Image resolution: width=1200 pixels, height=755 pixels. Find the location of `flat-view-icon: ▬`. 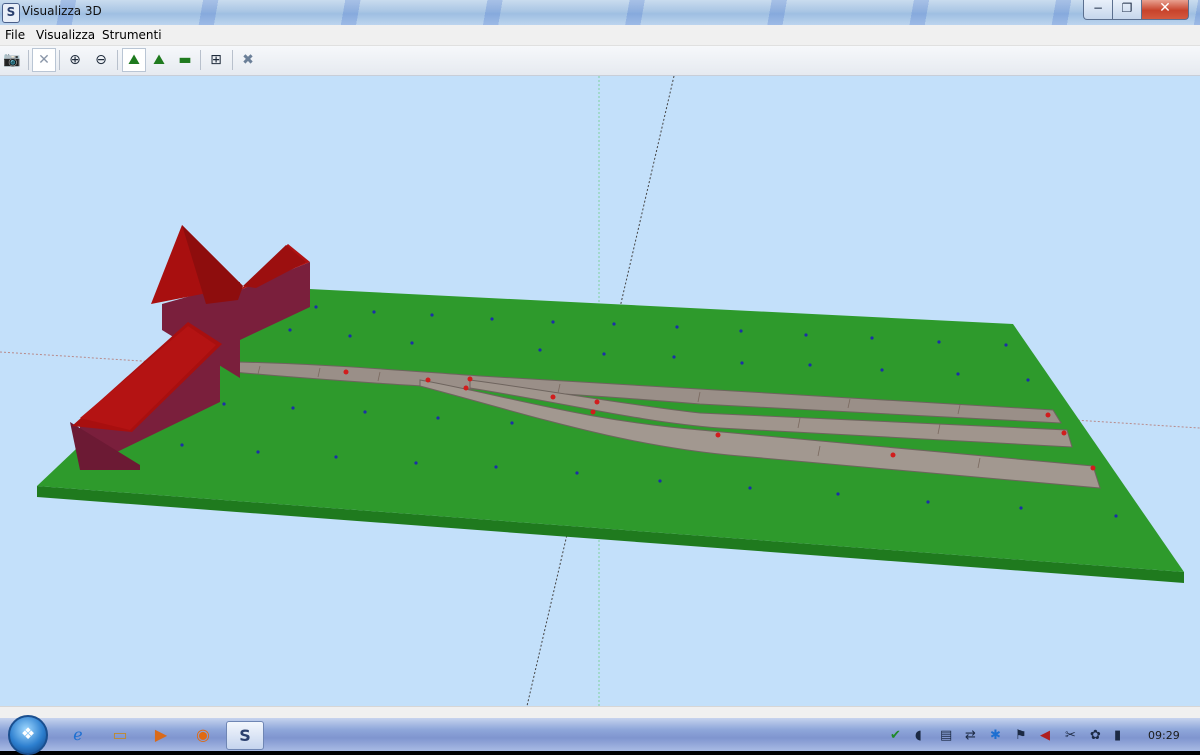

flat-view-icon: ▬ is located at coordinates (185, 60).